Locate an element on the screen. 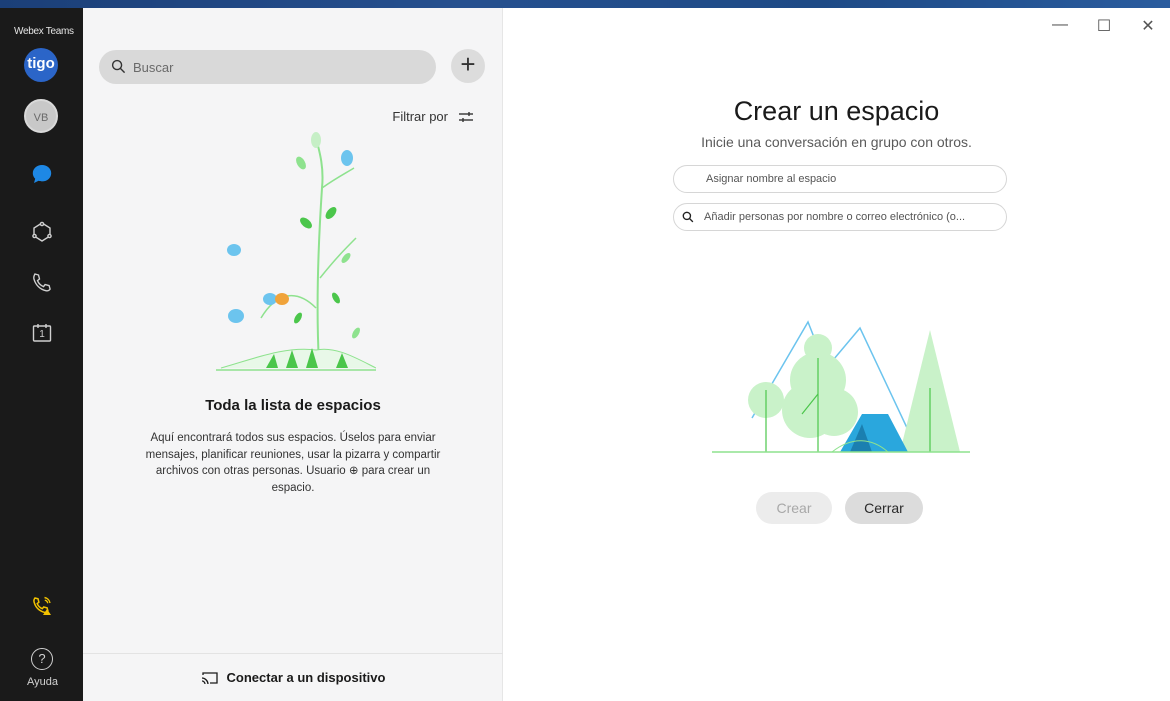 This screenshot has height=701, width=1170. phone-icon is located at coordinates (42, 283).